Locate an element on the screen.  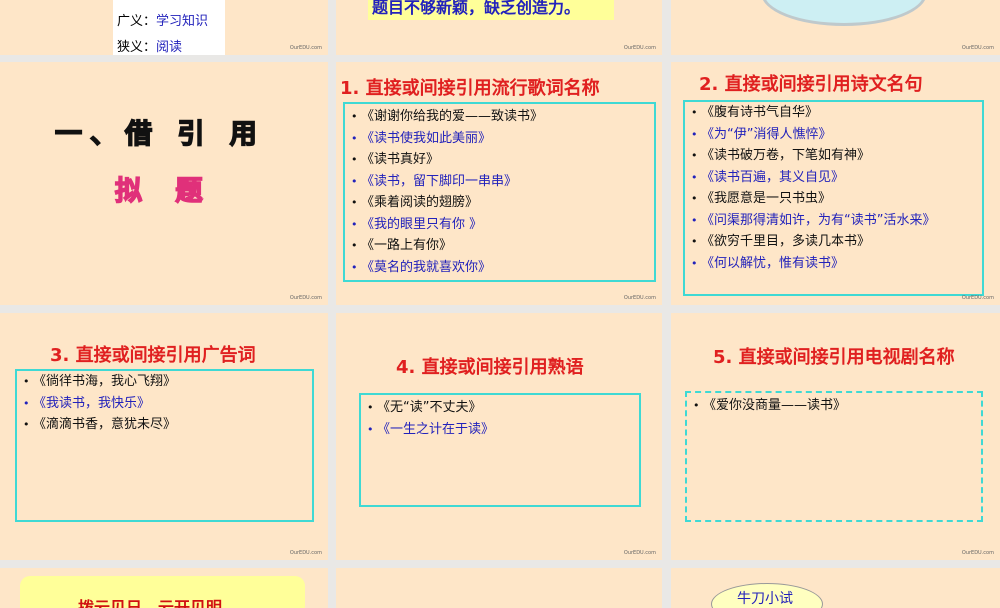
slide-title: 4. 直接或间接引用熟语 is located at coordinates (490, 367).